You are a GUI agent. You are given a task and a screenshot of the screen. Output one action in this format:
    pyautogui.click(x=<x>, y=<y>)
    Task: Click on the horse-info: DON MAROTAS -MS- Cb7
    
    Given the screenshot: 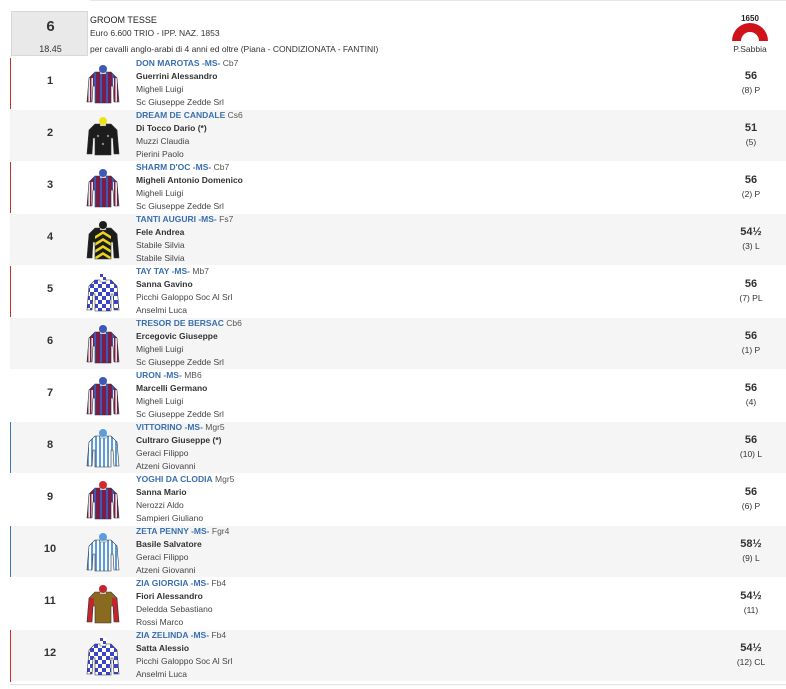 What is the action you would take?
    pyautogui.click(x=187, y=63)
    